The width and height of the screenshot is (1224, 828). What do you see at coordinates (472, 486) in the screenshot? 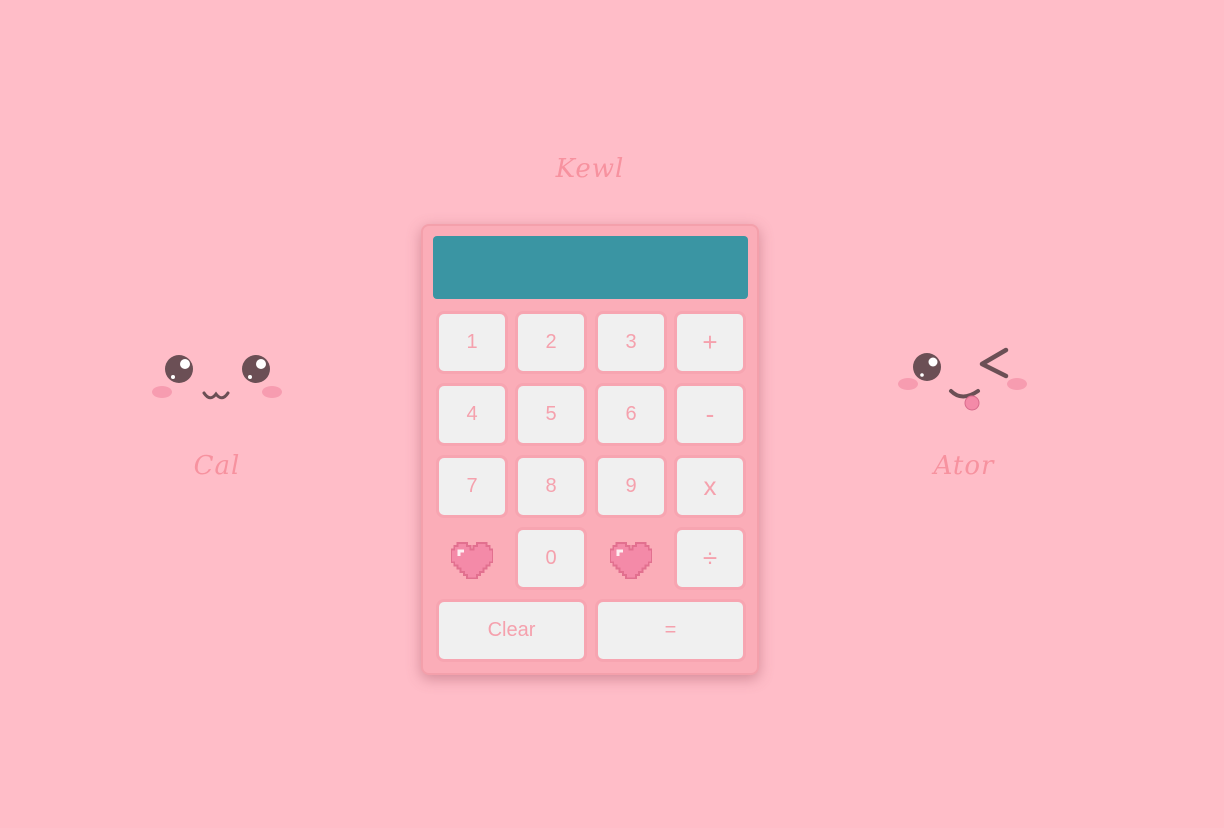
I see `key-7: 7` at bounding box center [472, 486].